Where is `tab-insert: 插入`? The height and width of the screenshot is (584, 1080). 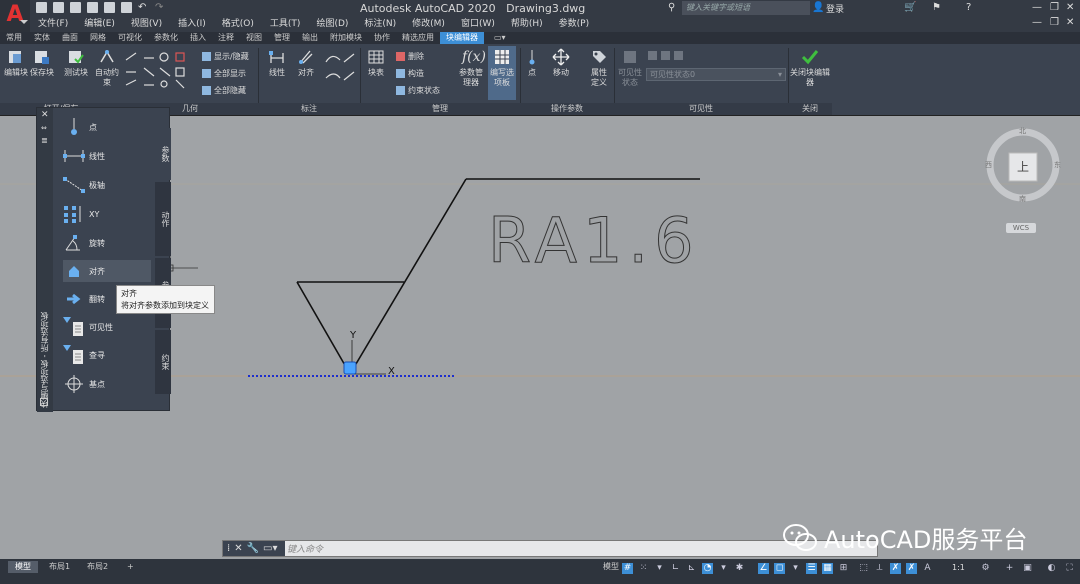
tab-insert: 插入 is located at coordinates (198, 38).